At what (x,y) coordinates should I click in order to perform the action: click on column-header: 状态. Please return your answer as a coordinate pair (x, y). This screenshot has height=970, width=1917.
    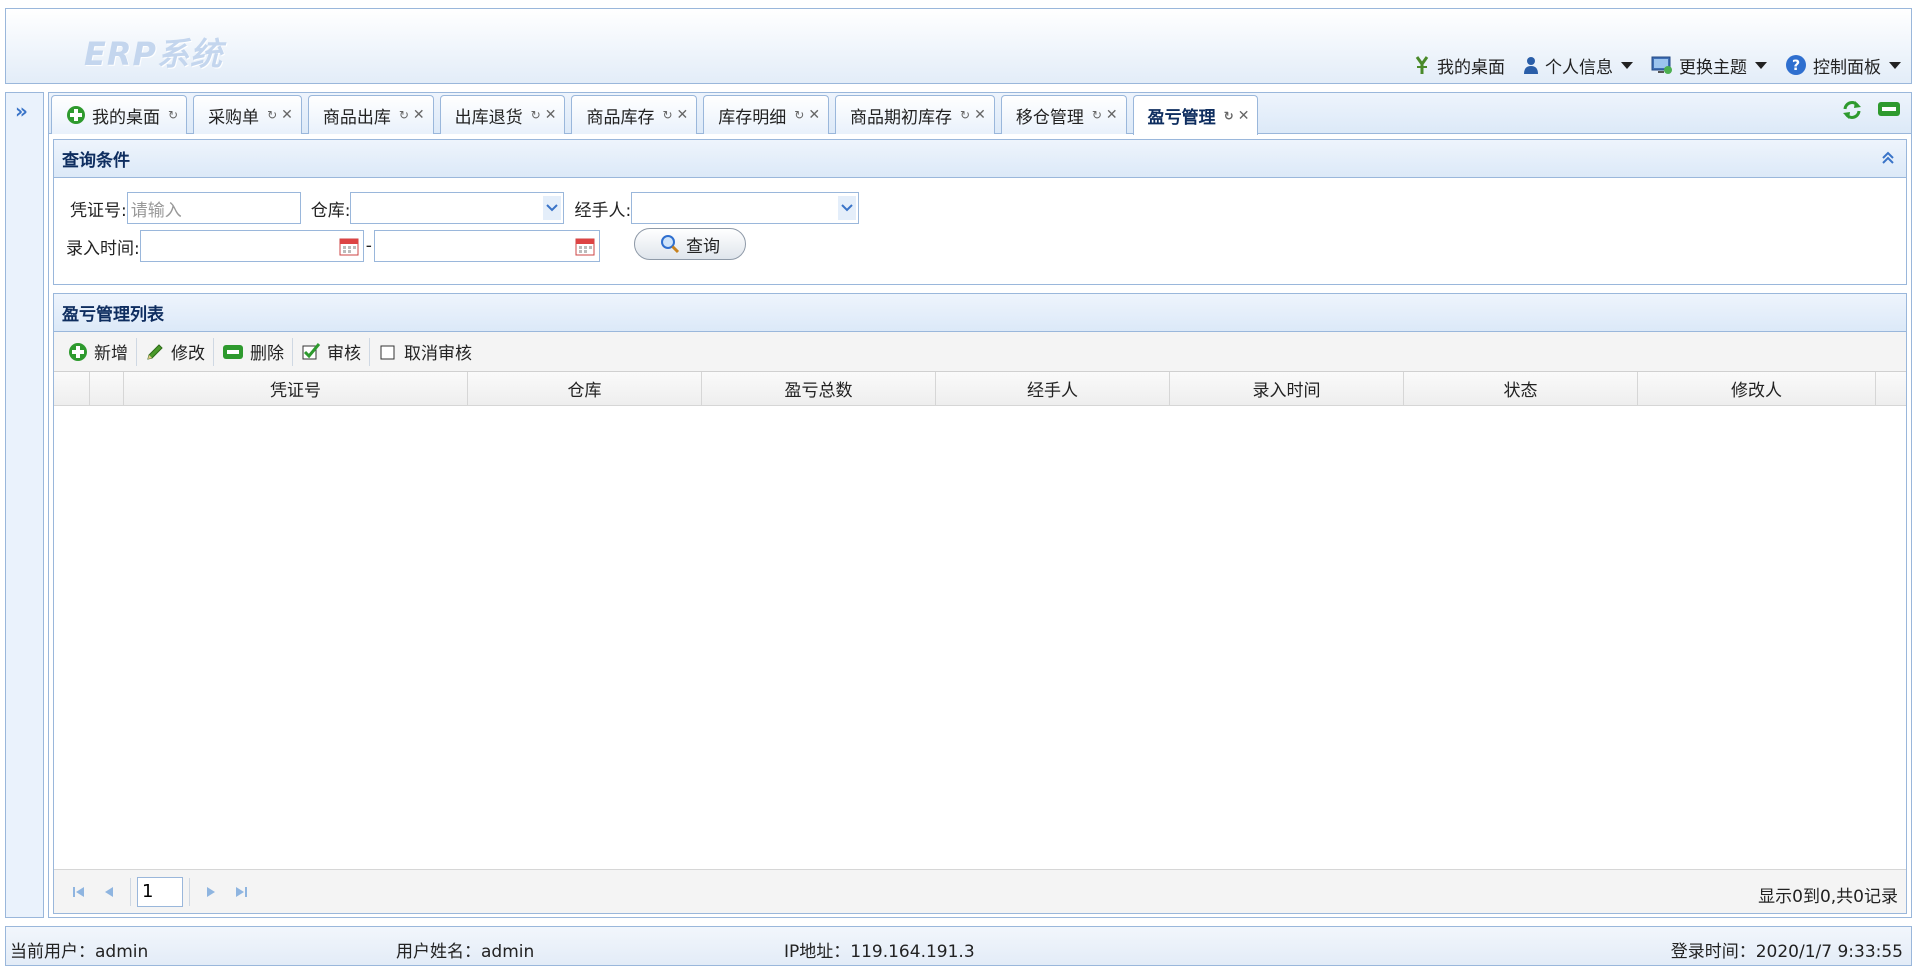
    Looking at the image, I should click on (1521, 388).